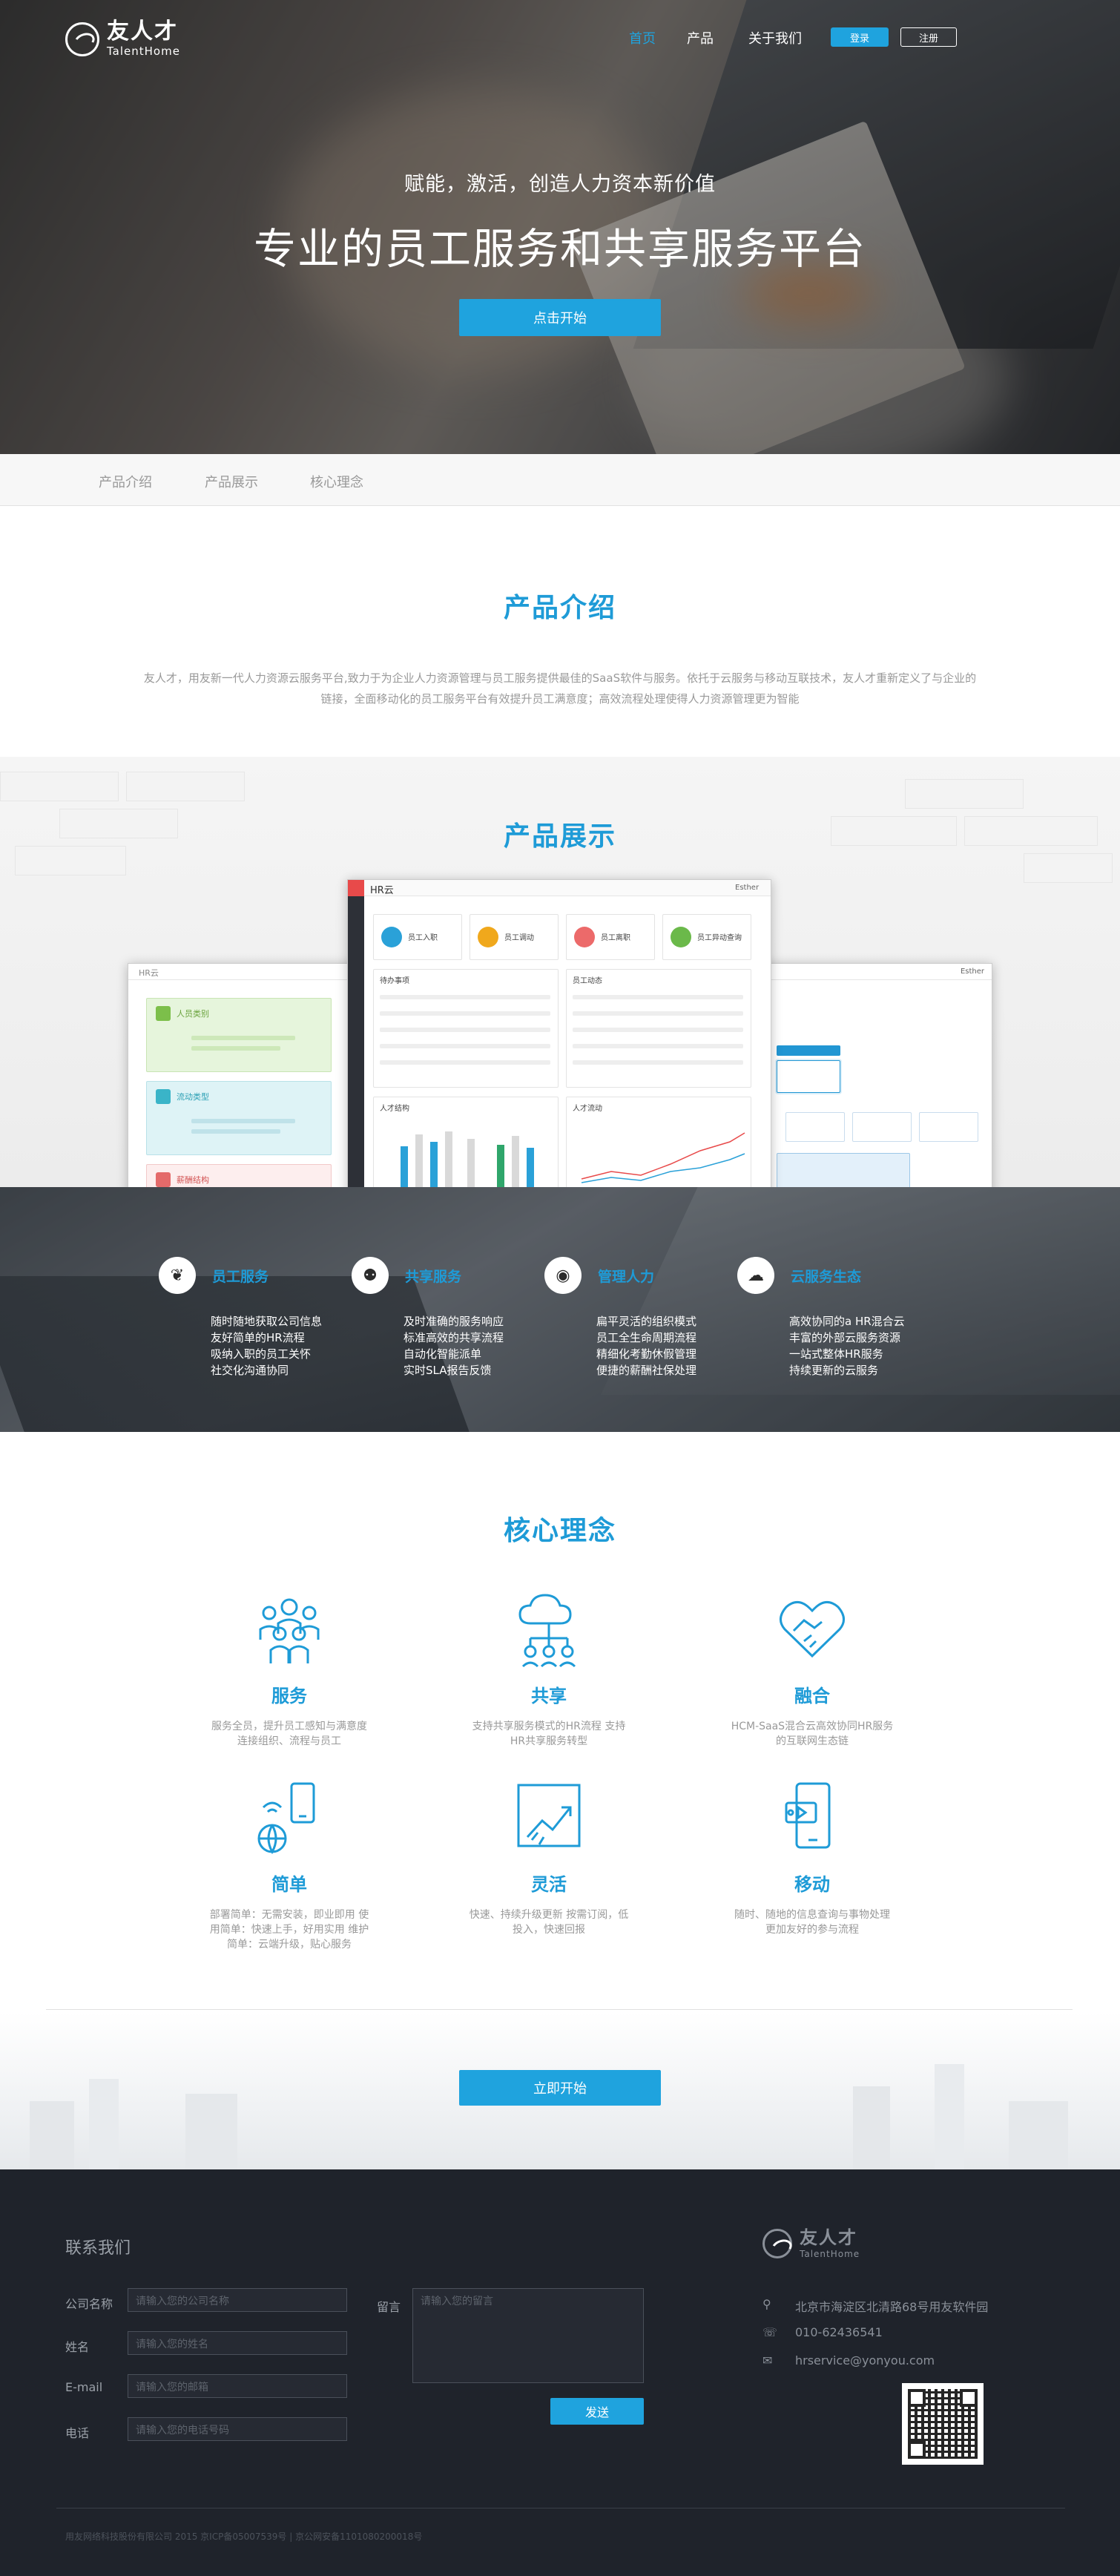 Image resolution: width=1120 pixels, height=2576 pixels. What do you see at coordinates (643, 37) in the screenshot?
I see `nav-home: 首页` at bounding box center [643, 37].